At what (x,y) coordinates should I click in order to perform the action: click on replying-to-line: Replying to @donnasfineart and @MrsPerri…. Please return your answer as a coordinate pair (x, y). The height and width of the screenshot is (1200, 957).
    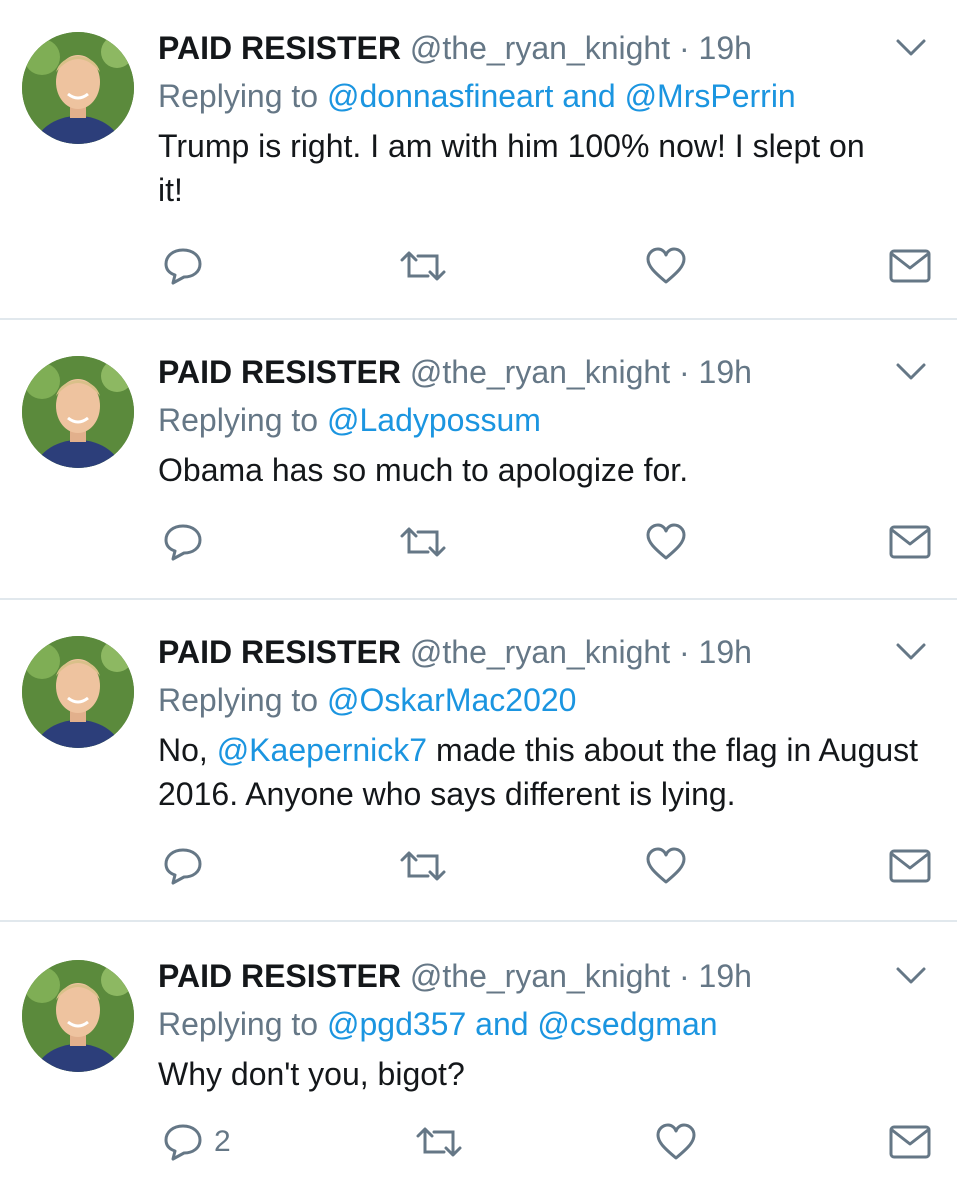
    Looking at the image, I should click on (477, 96).